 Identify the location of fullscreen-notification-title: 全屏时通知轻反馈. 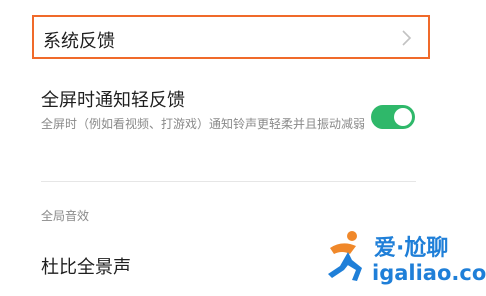
(113, 100).